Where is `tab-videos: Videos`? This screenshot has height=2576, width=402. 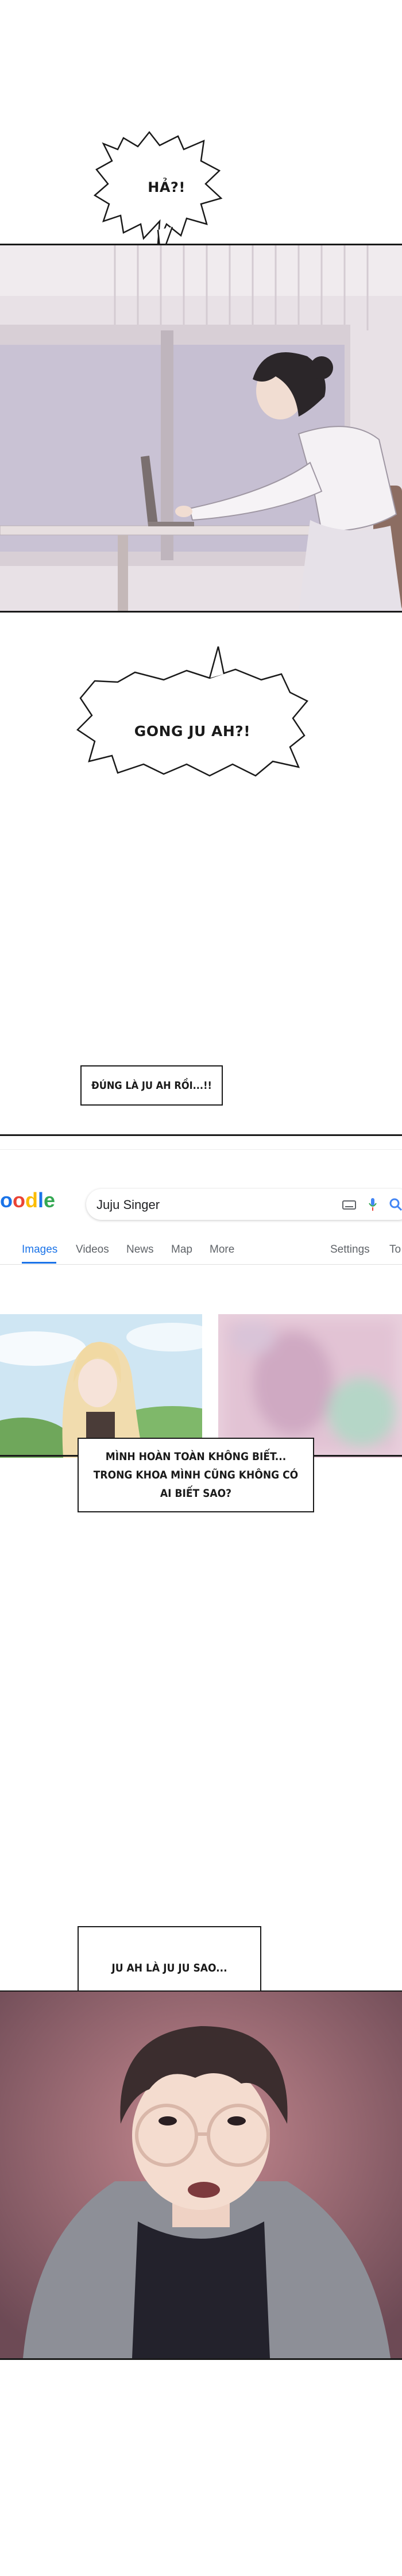
tab-videos: Videos is located at coordinates (92, 1249).